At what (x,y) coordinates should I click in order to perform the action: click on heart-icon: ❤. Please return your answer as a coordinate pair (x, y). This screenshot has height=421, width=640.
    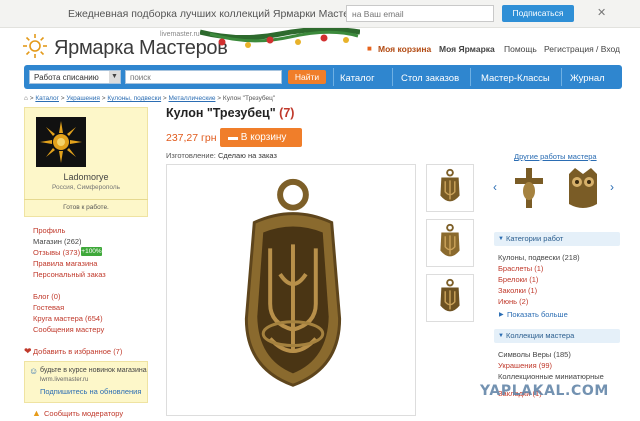
    Looking at the image, I should click on (28, 351).